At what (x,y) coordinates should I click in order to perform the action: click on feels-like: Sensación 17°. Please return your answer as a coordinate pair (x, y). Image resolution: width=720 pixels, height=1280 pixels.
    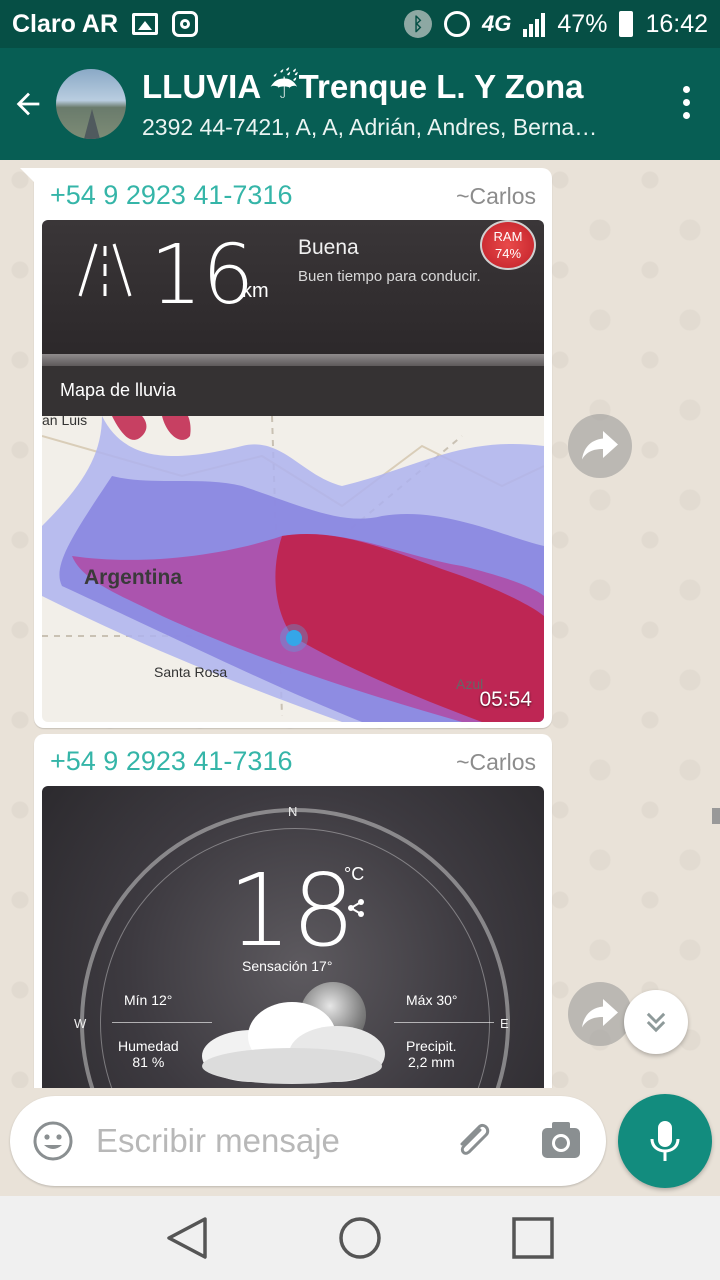
    Looking at the image, I should click on (287, 966).